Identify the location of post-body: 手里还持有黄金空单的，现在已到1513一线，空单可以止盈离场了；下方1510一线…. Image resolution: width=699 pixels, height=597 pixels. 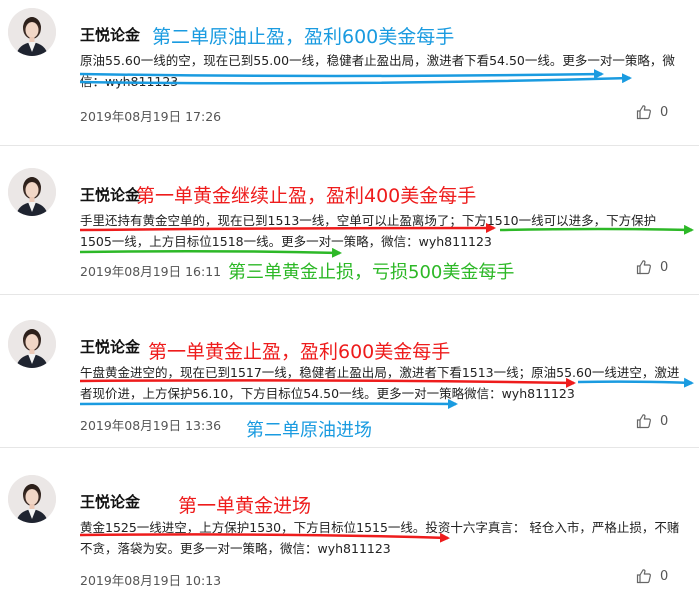
(368, 231).